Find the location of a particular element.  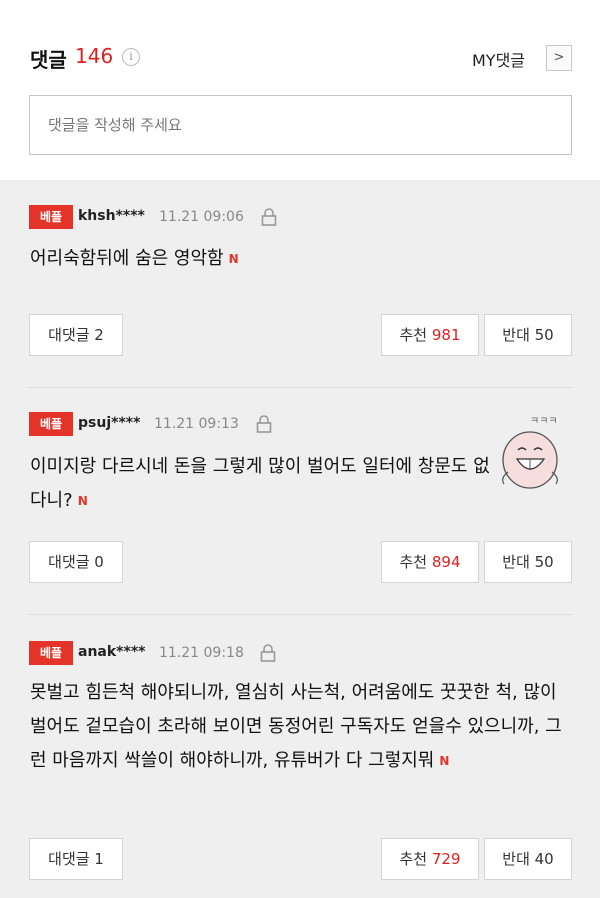

comment-body: 이미지랑 다르시네 돈을 그렇게 많이 벌어도 일터에 창문도 없다니? N is located at coordinates (265, 484).